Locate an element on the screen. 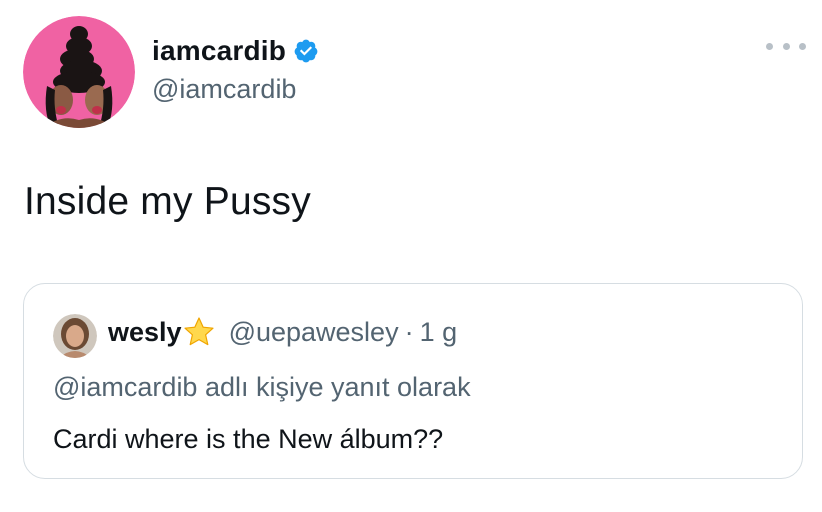 This screenshot has height=512, width=822. quoted-tweet-header: wesly @uepawesley · 1 g is located at coordinates (282, 332).